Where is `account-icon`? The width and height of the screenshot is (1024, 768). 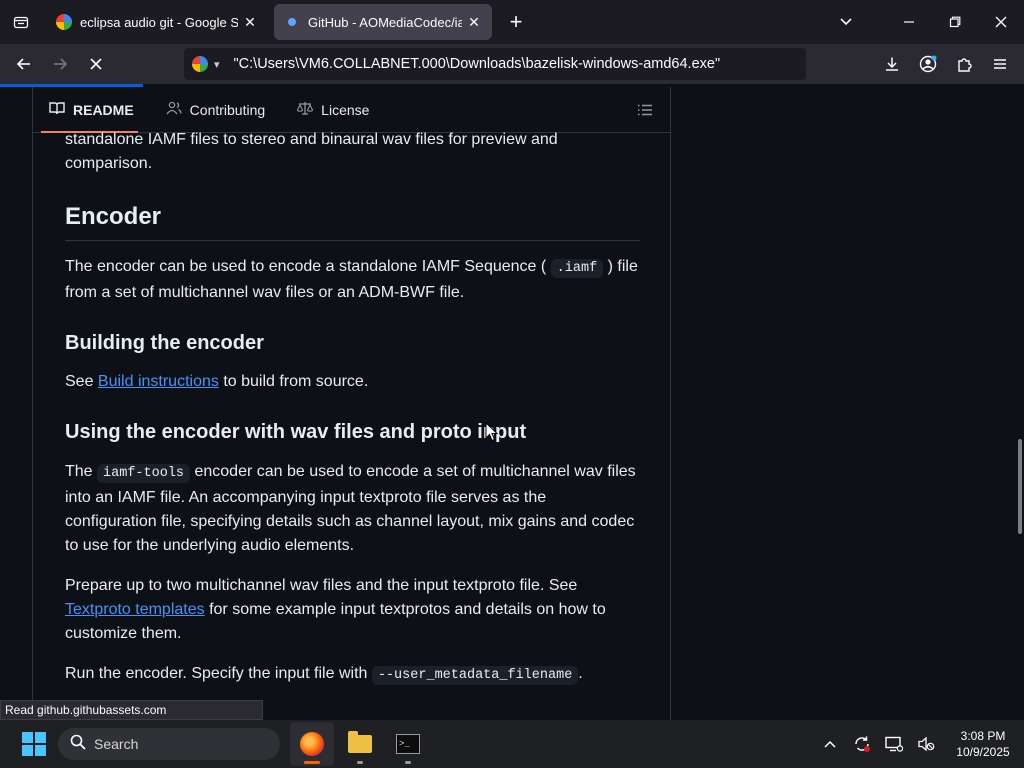 account-icon is located at coordinates (928, 64).